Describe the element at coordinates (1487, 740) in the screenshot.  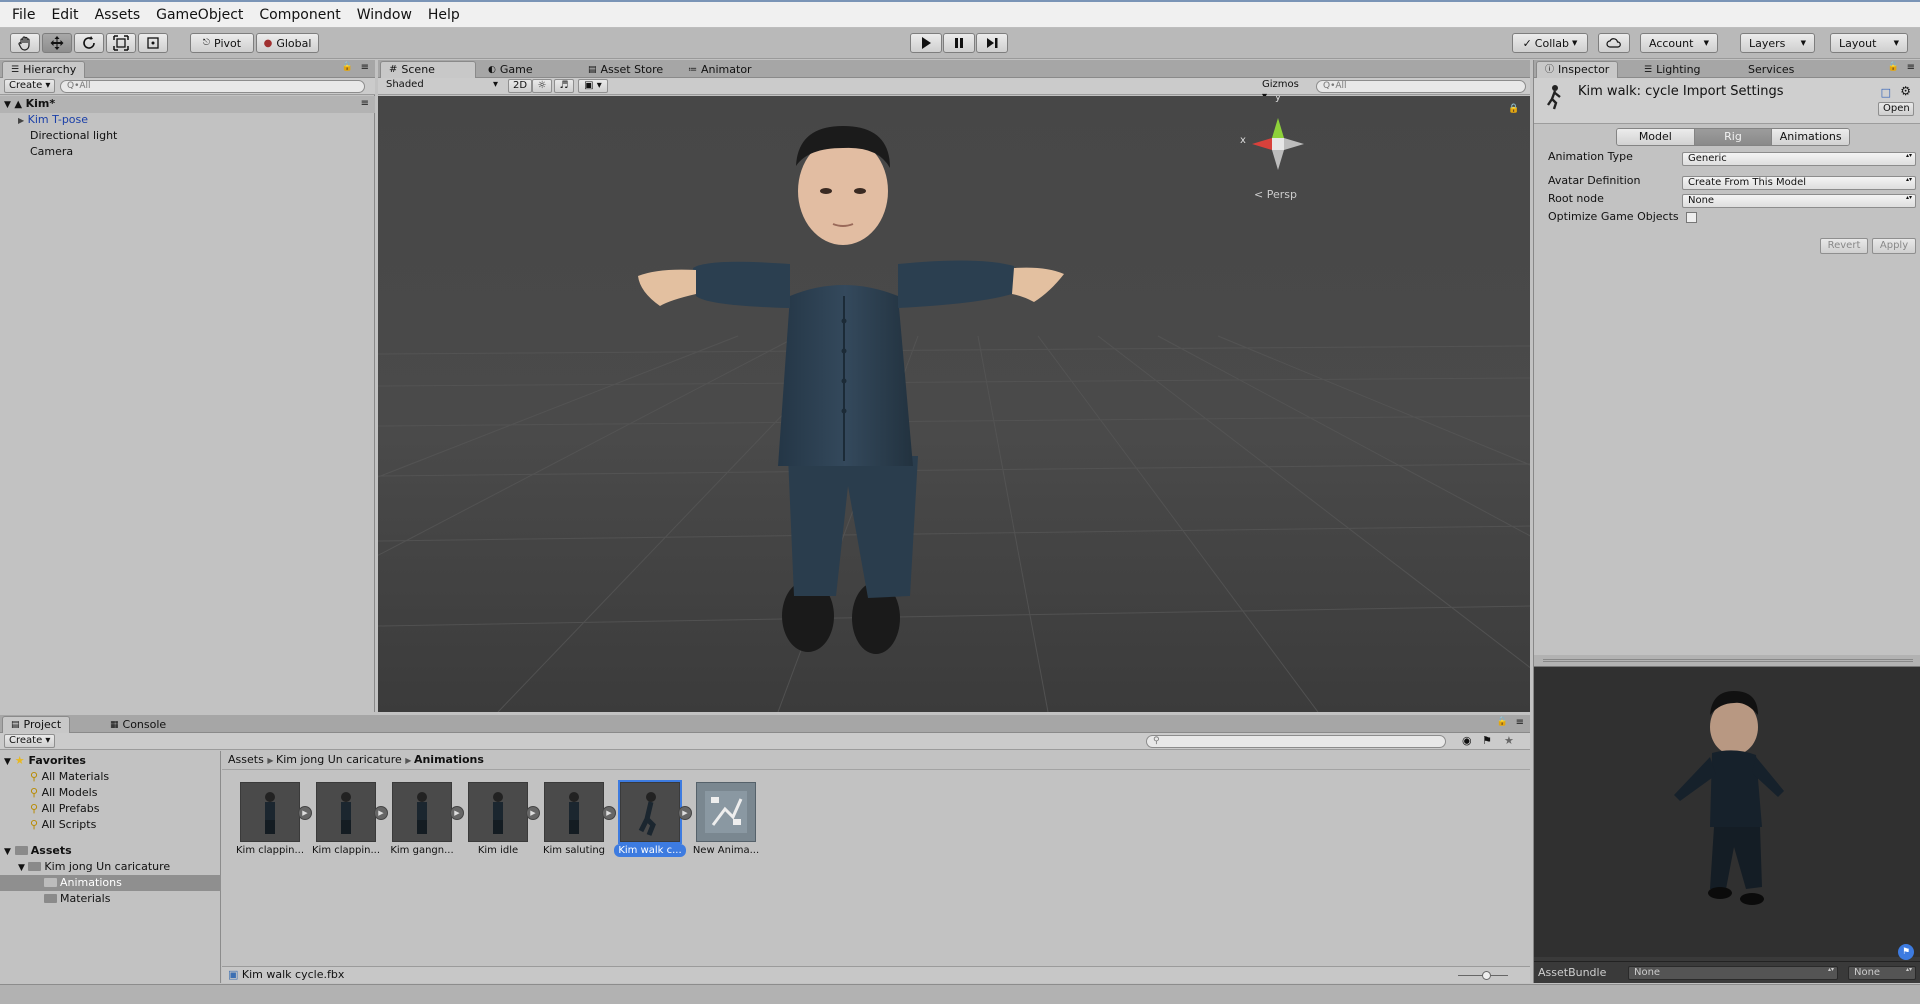
I see `filter-by-label-icon: ⚑` at that location.